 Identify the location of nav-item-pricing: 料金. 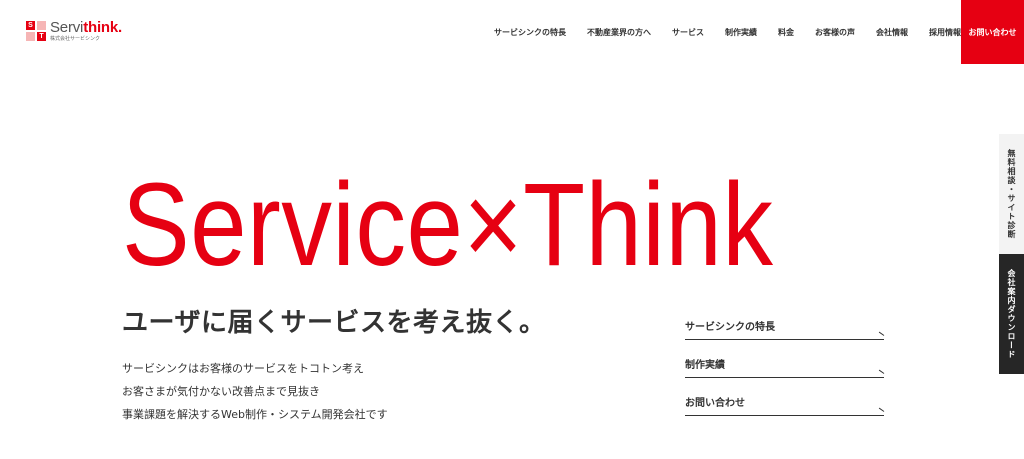
(786, 32).